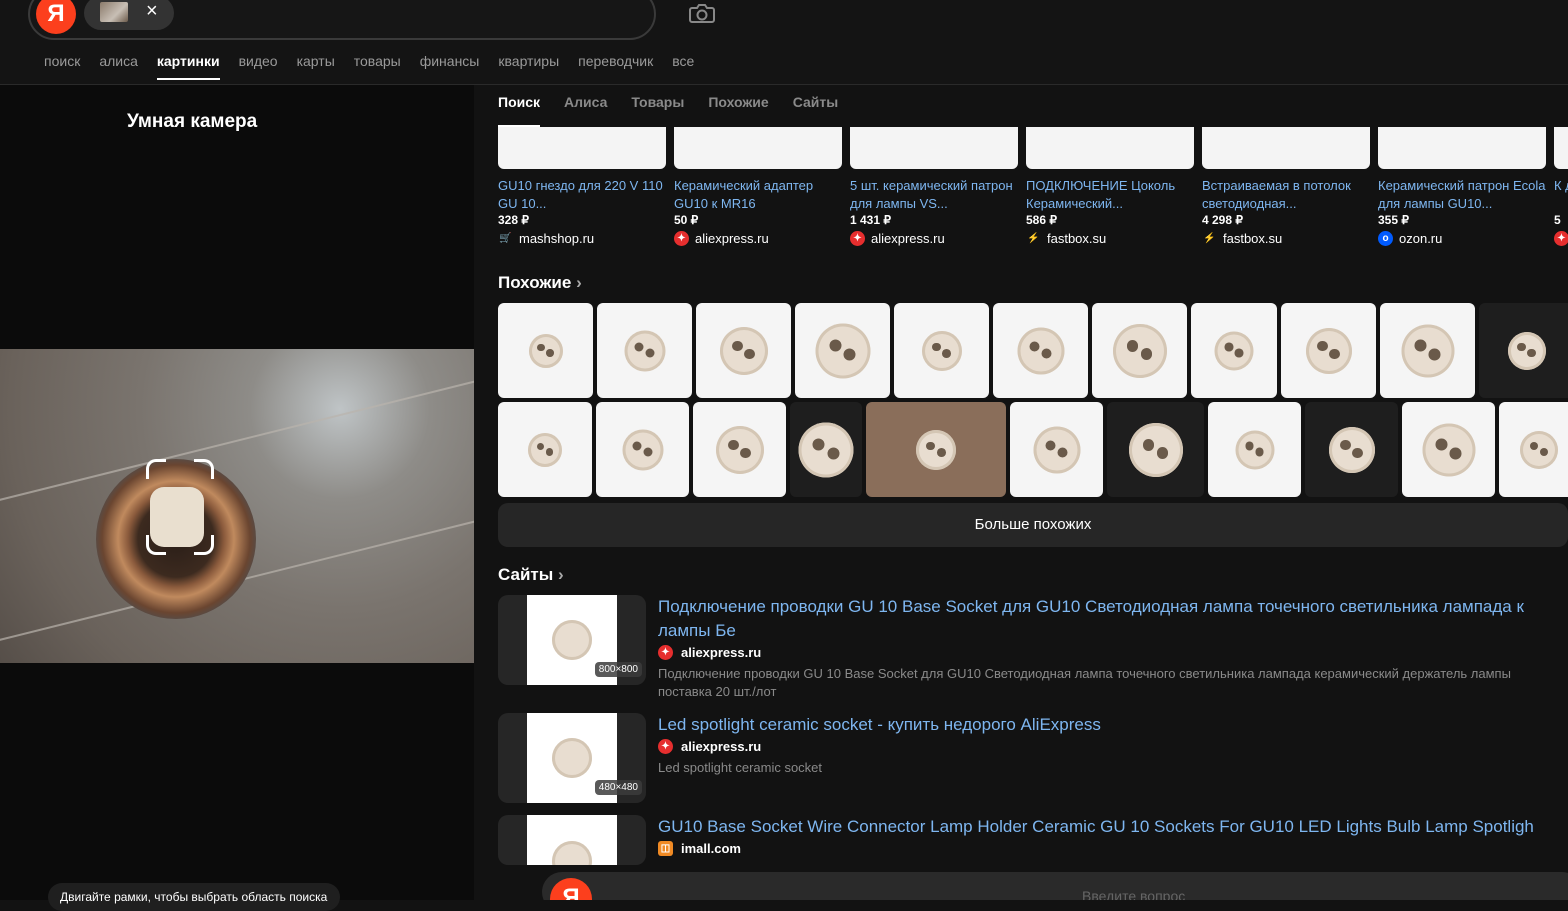 This screenshot has width=1568, height=911. Describe the element at coordinates (188, 66) in the screenshot. I see `nav-kartinki: картинки` at that location.